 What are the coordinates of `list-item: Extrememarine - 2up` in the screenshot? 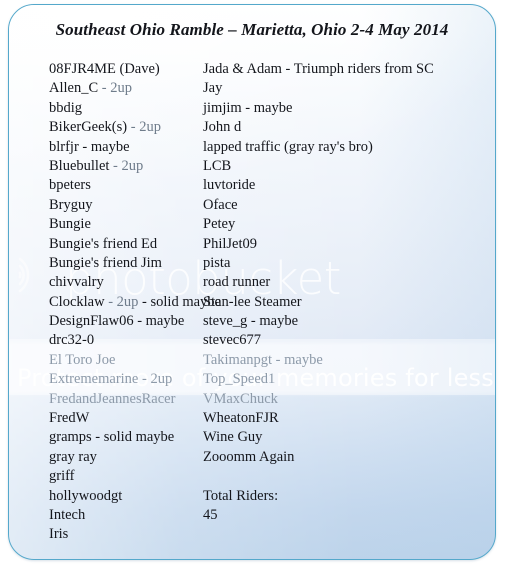 It's located at (111, 379).